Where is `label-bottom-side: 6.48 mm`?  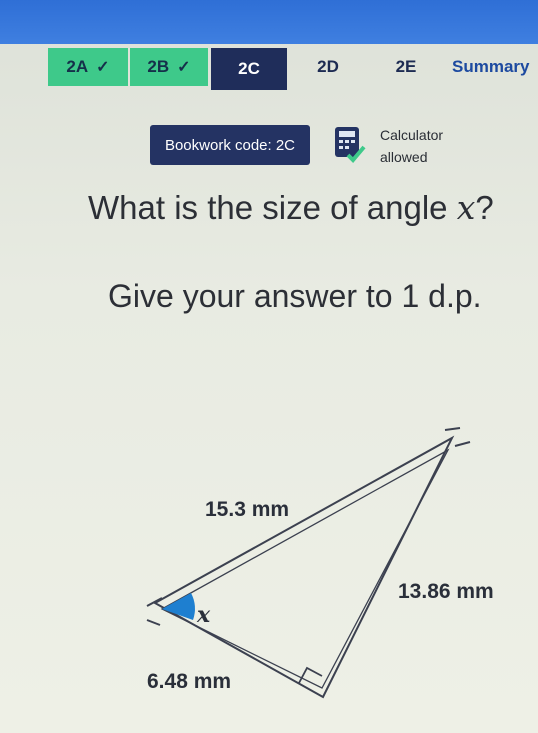
label-bottom-side: 6.48 mm is located at coordinates (189, 681).